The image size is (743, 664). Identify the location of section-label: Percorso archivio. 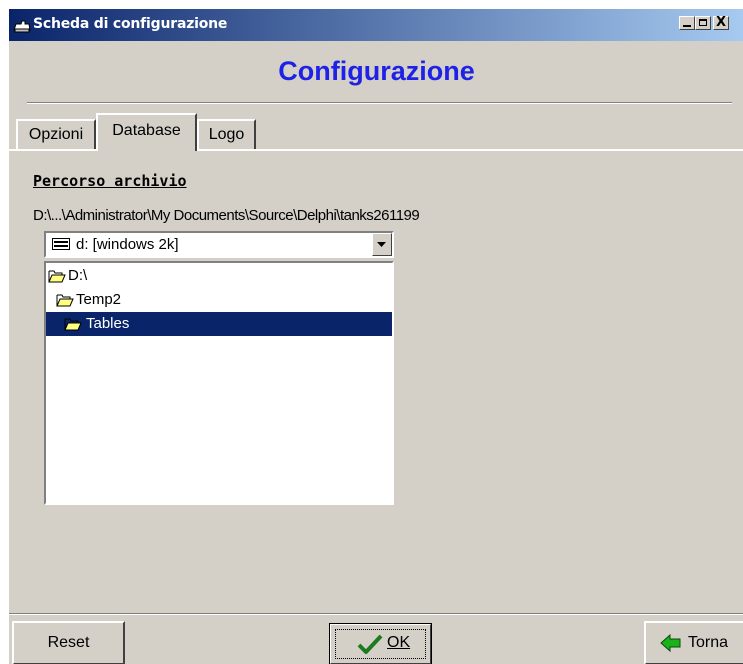
(110, 181).